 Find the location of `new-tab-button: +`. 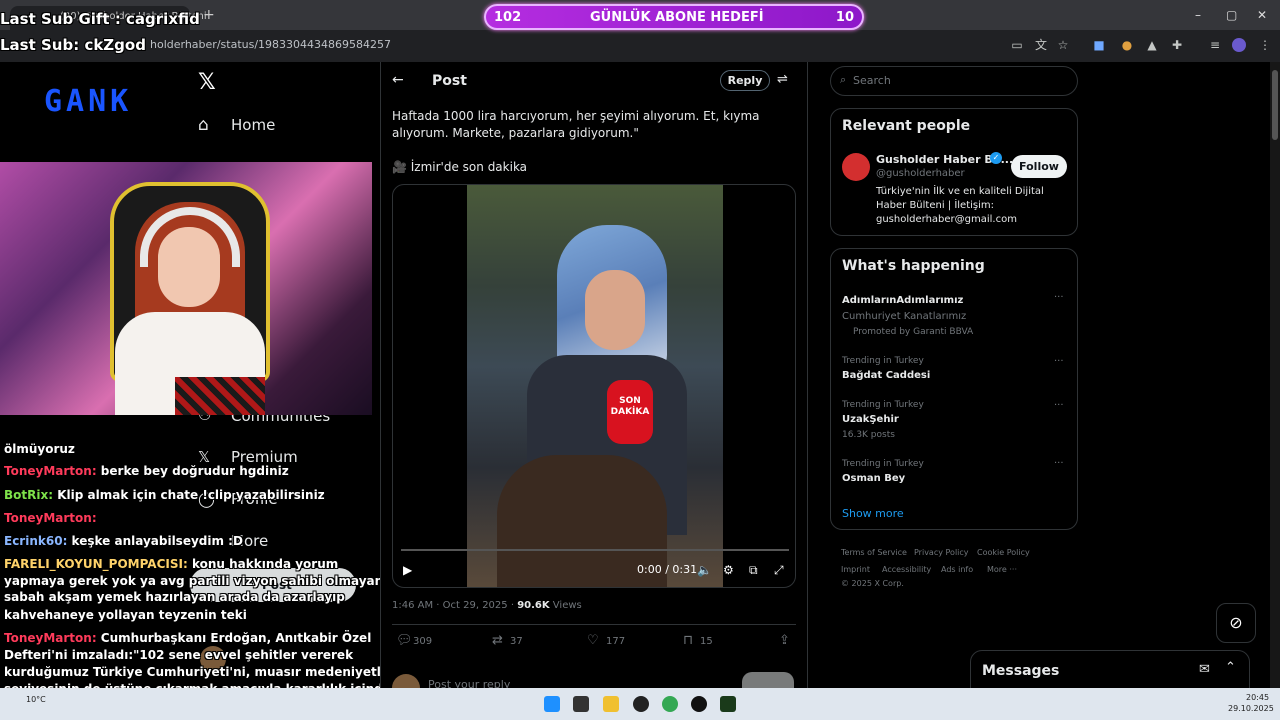

new-tab-button: + is located at coordinates (209, 15).